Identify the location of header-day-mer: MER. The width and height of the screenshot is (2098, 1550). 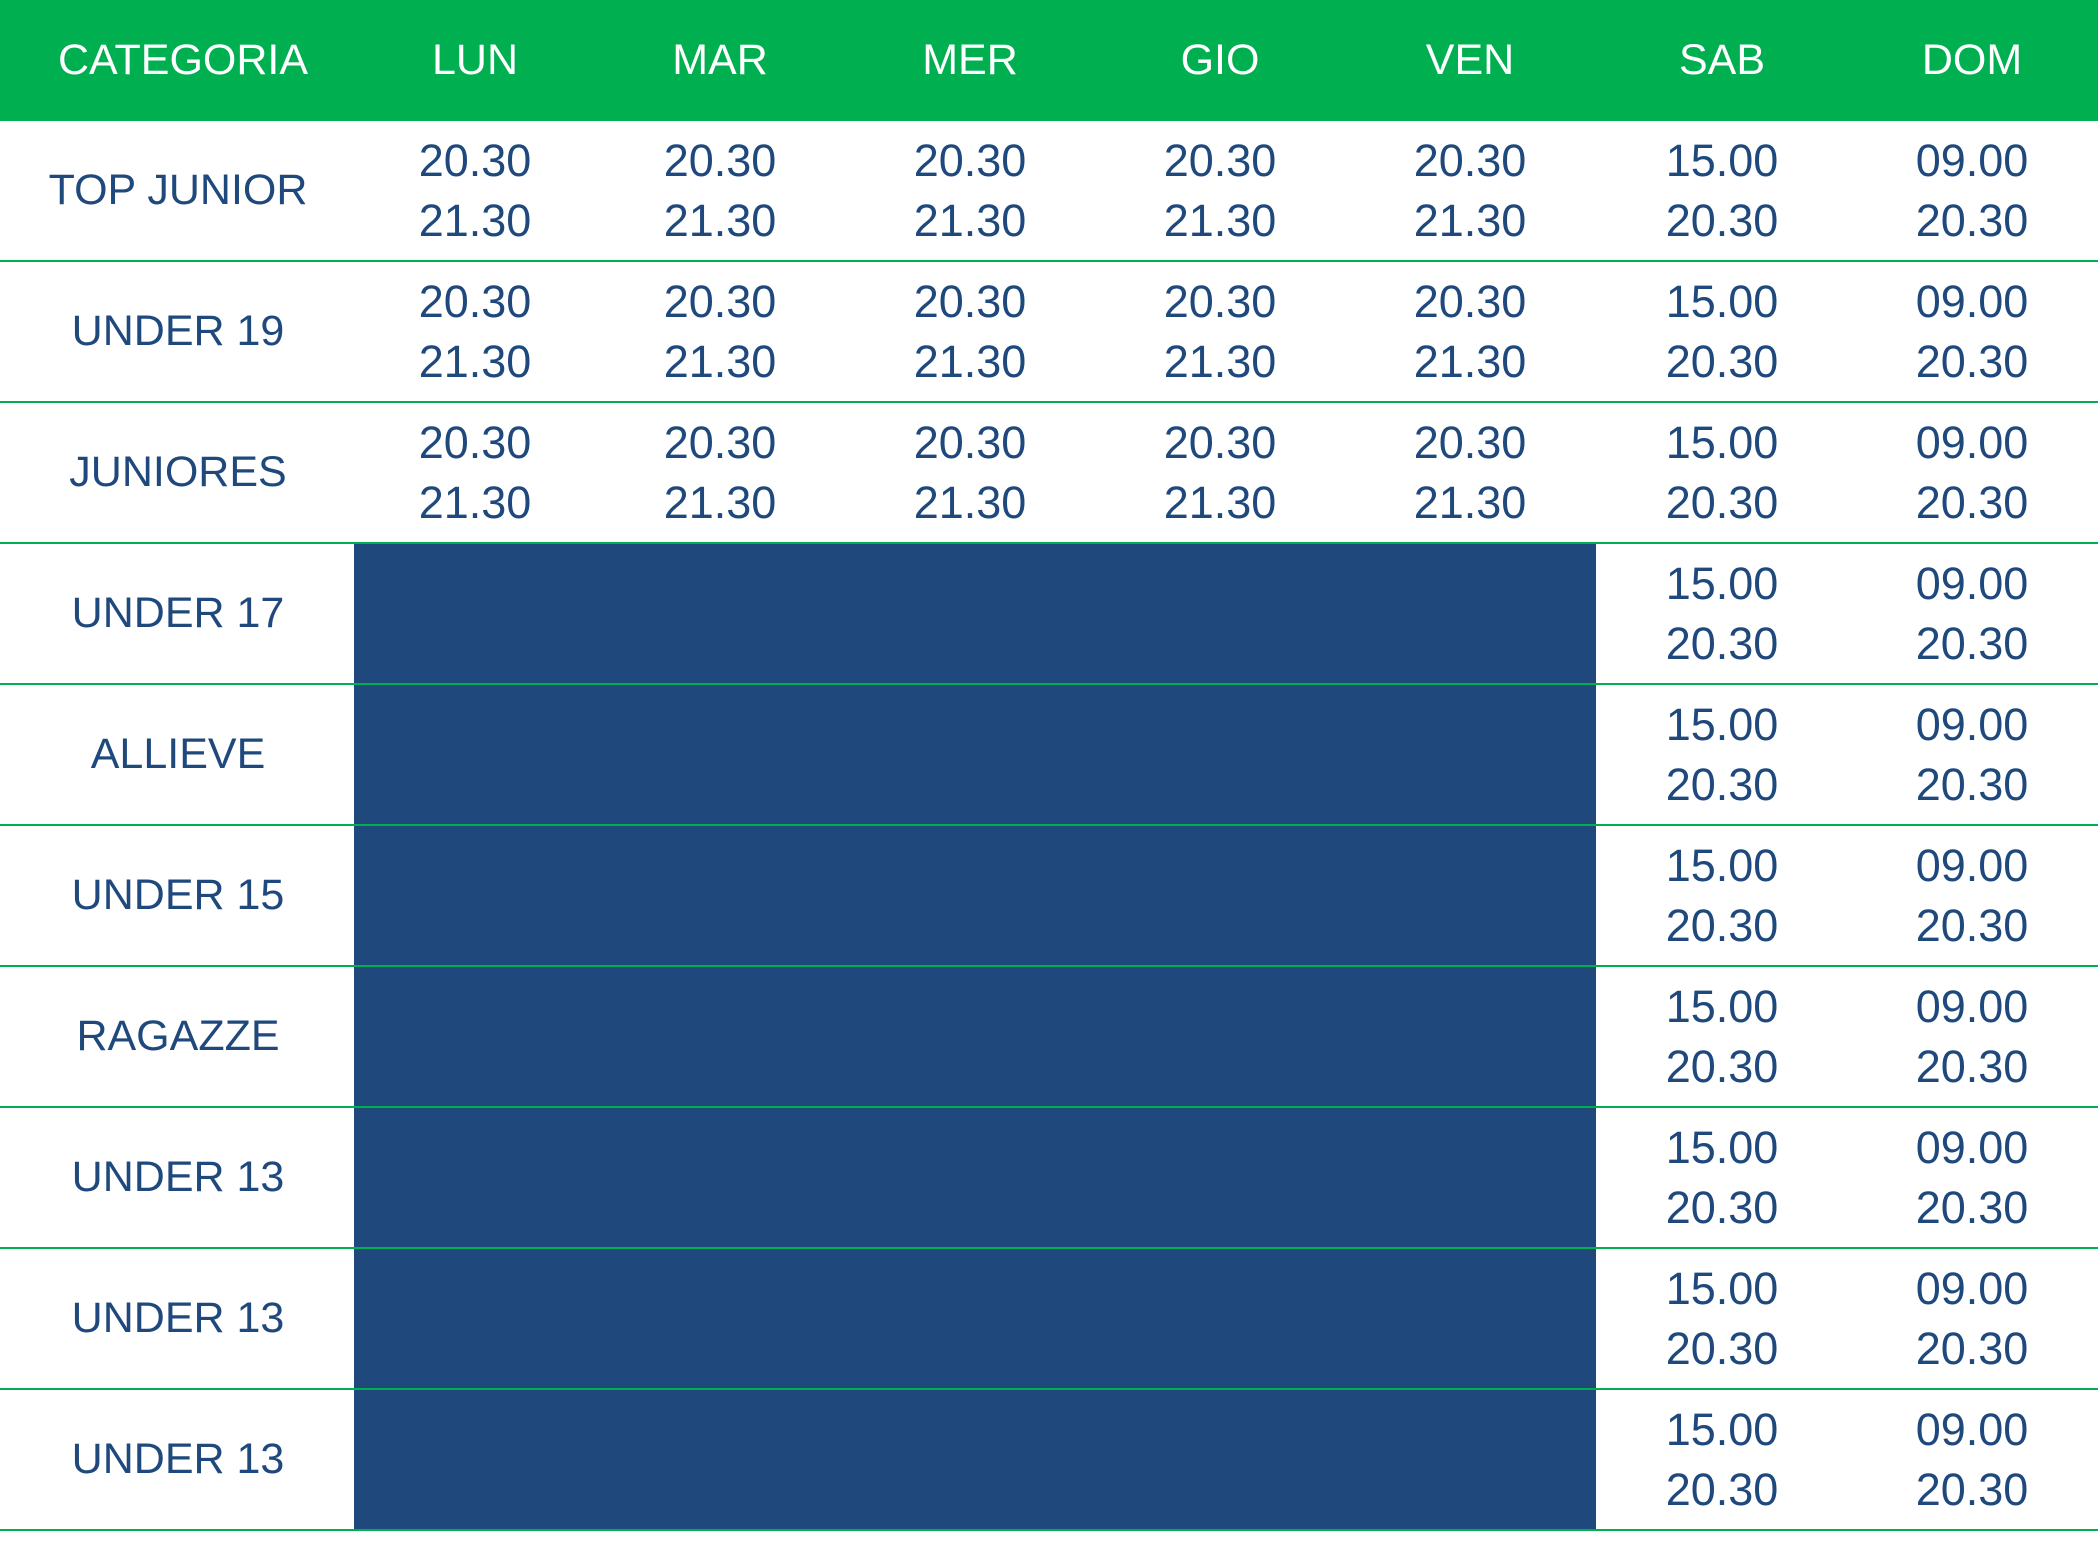
(970, 60).